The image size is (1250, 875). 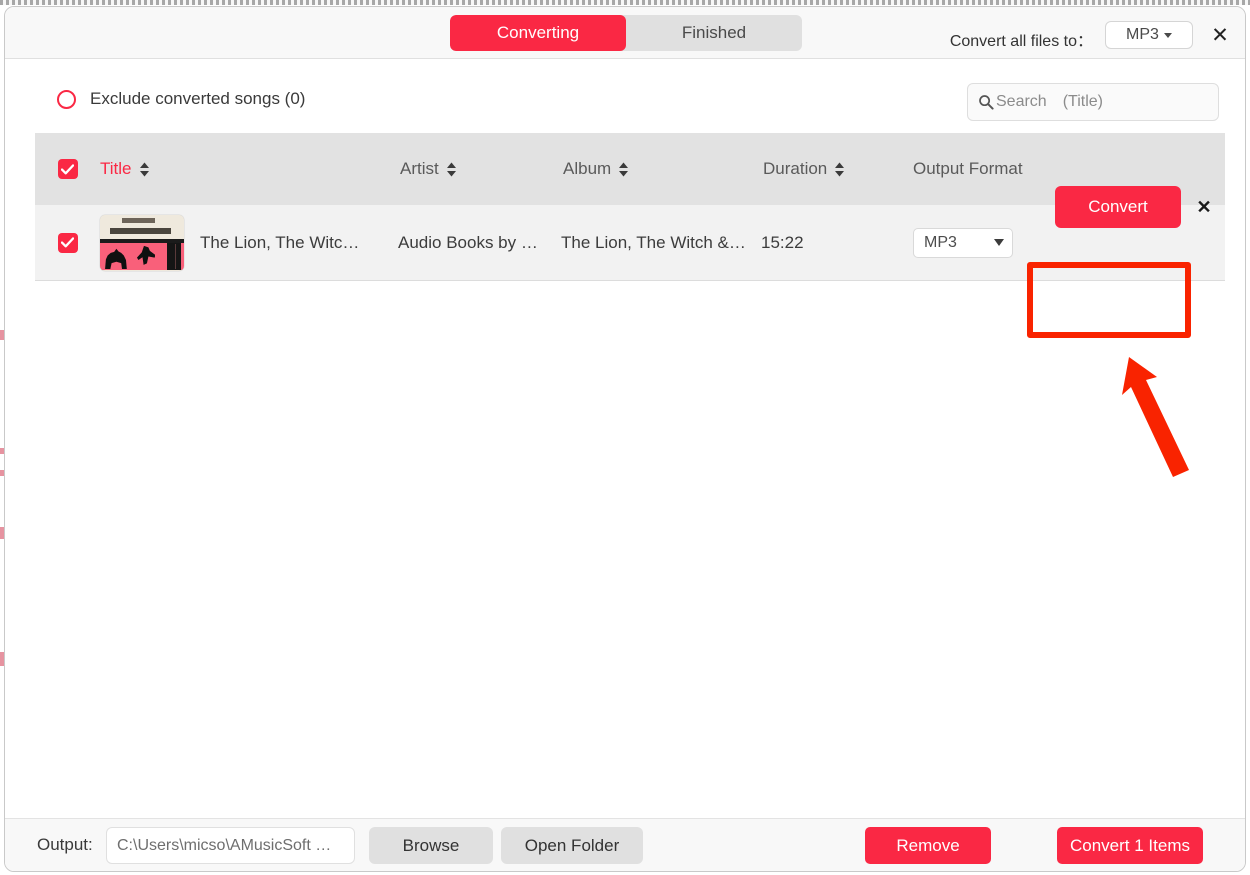 I want to click on exclude-converted-songs-toggle: Exclude converted songs (0), so click(x=181, y=99).